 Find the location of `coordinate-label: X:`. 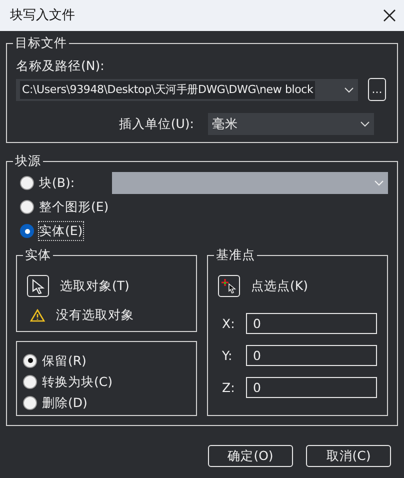

coordinate-label: X: is located at coordinates (229, 323).